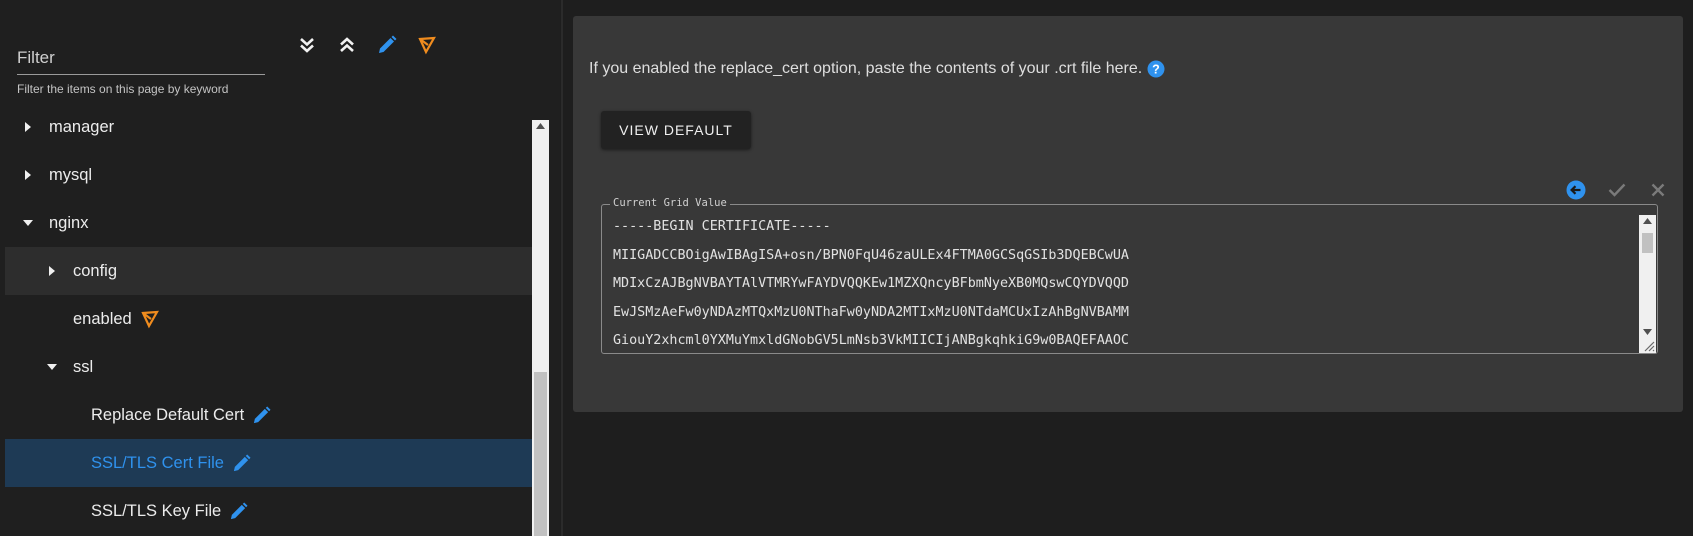 The height and width of the screenshot is (536, 1693). Describe the element at coordinates (71, 174) in the screenshot. I see `tree-item-label: mysql` at that location.